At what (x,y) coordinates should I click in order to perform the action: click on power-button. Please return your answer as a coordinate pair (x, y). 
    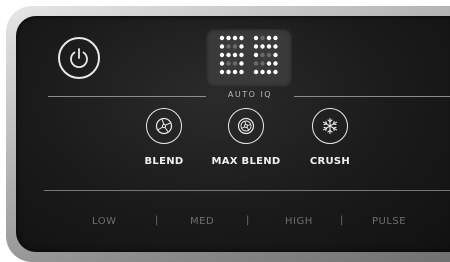
    Looking at the image, I should click on (79, 58).